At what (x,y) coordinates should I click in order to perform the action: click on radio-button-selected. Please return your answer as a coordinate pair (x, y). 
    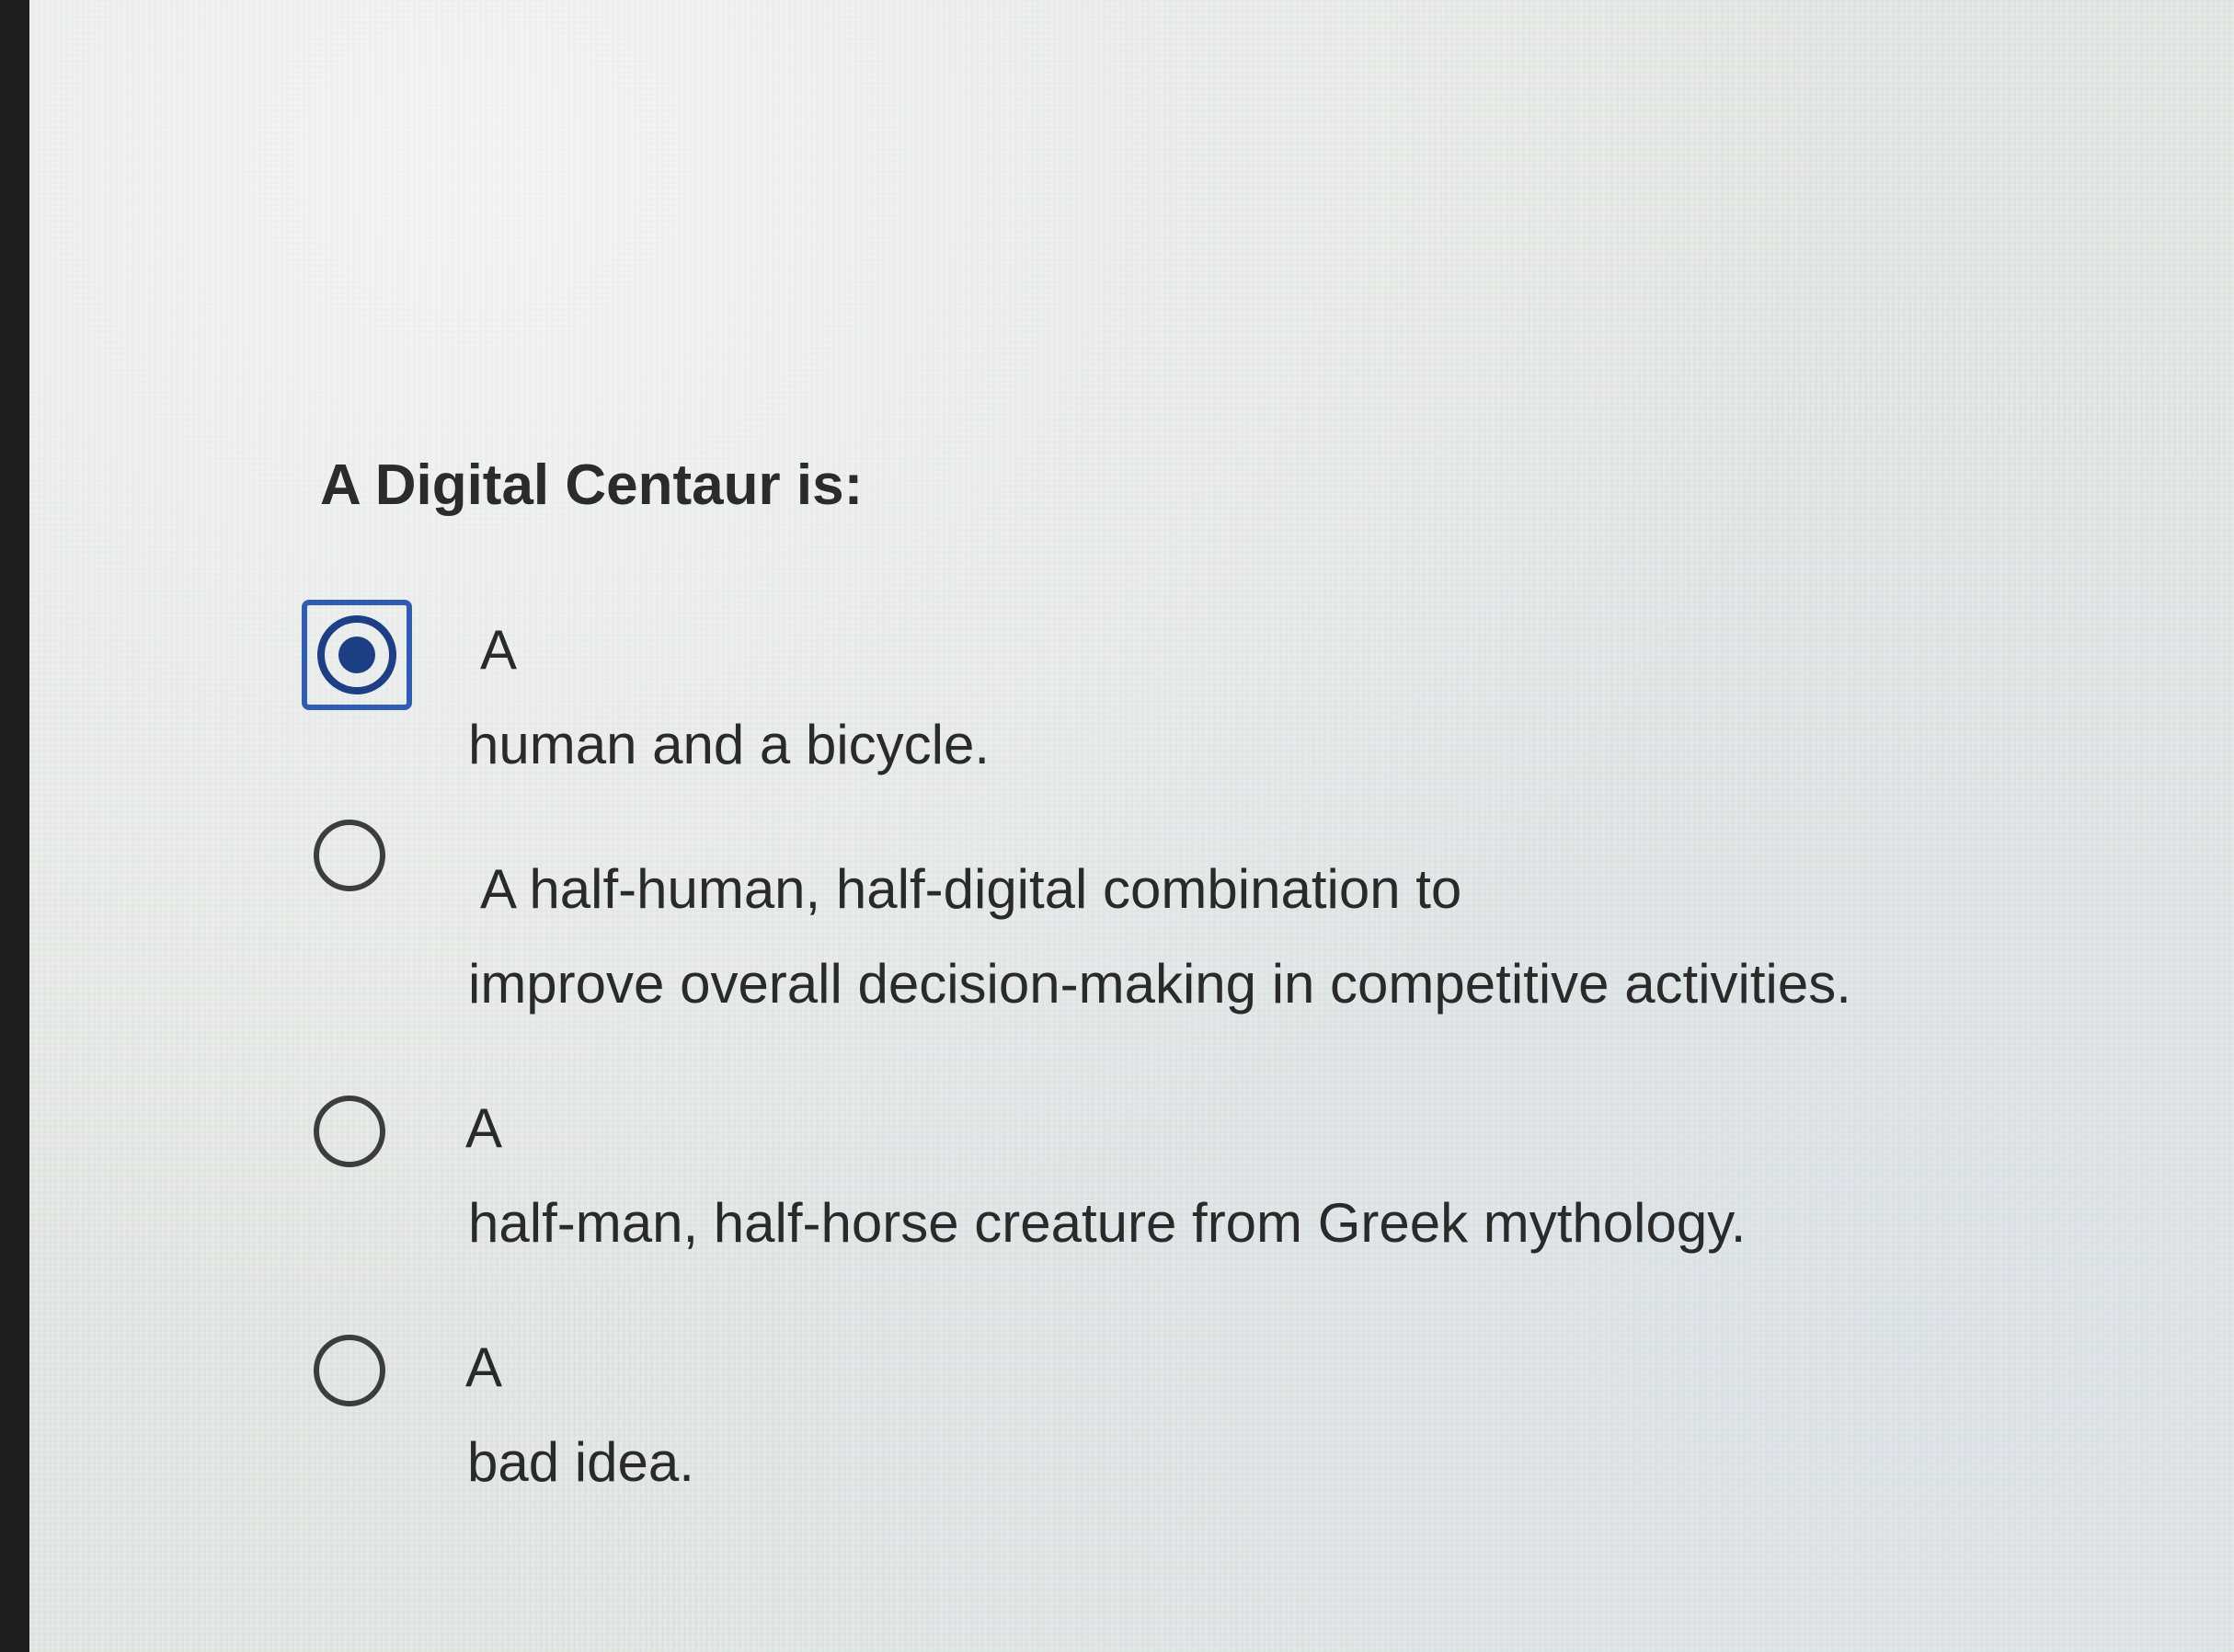
    Looking at the image, I should click on (356, 654).